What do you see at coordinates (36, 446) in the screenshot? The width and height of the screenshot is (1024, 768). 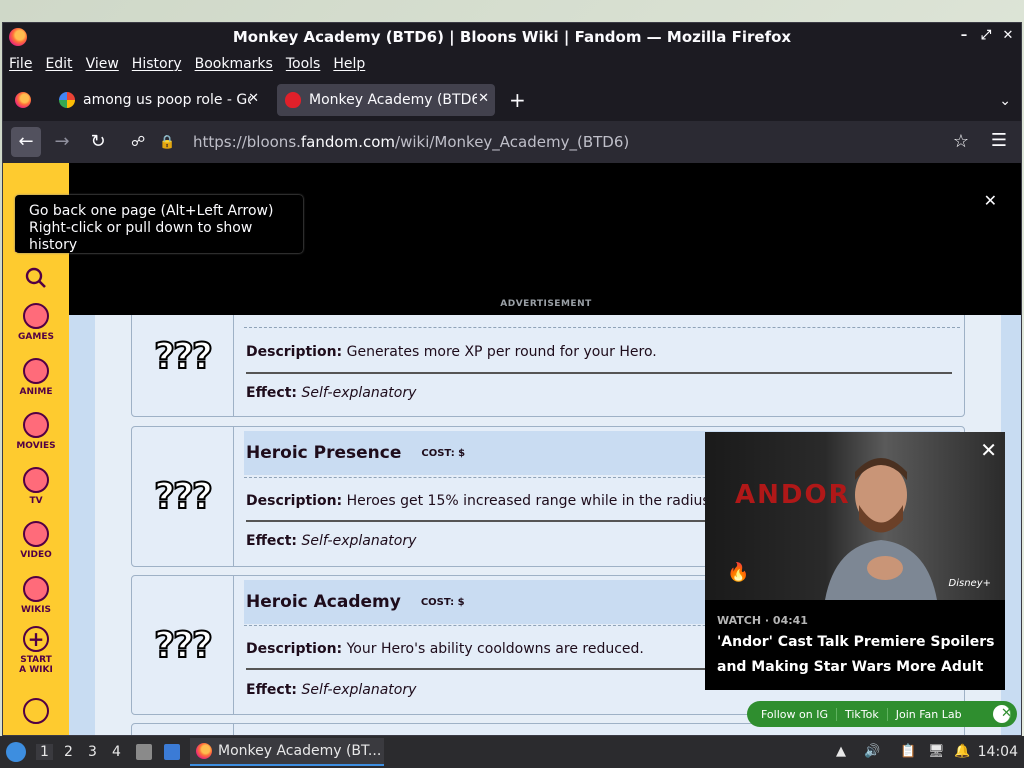 I see `sidebar-label: MOVIES` at bounding box center [36, 446].